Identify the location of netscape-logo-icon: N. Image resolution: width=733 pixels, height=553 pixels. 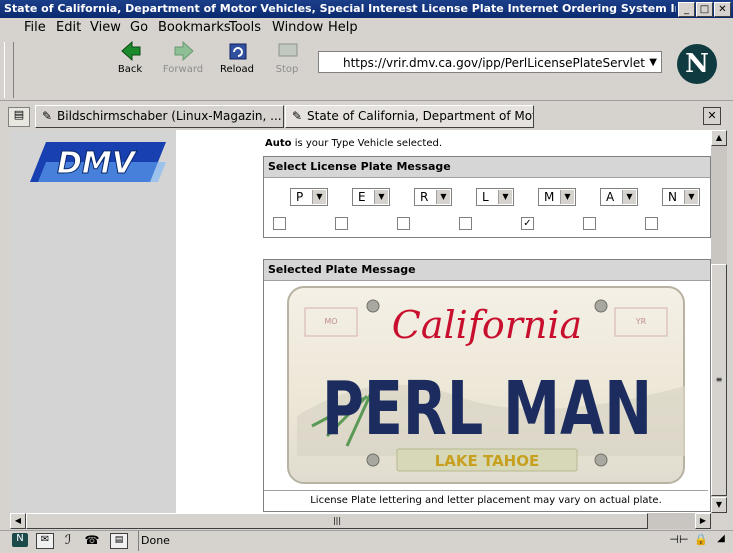
(697, 64).